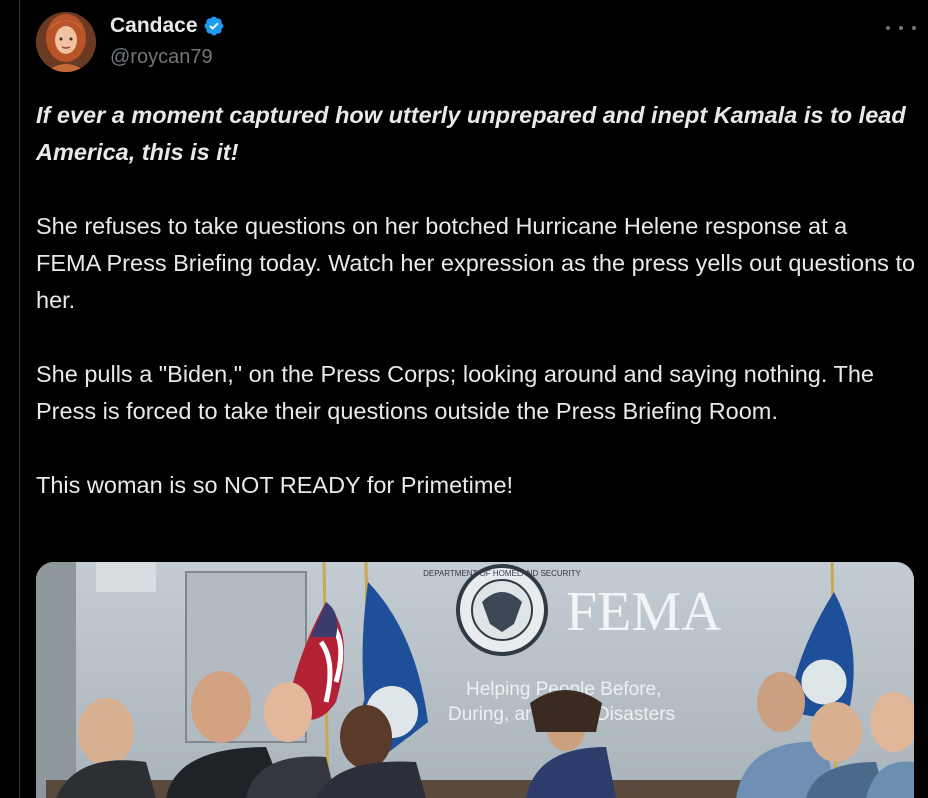  What do you see at coordinates (502, 573) in the screenshot?
I see `seal-text: DEPARTMENT OF HOMELAND SECURITY` at bounding box center [502, 573].